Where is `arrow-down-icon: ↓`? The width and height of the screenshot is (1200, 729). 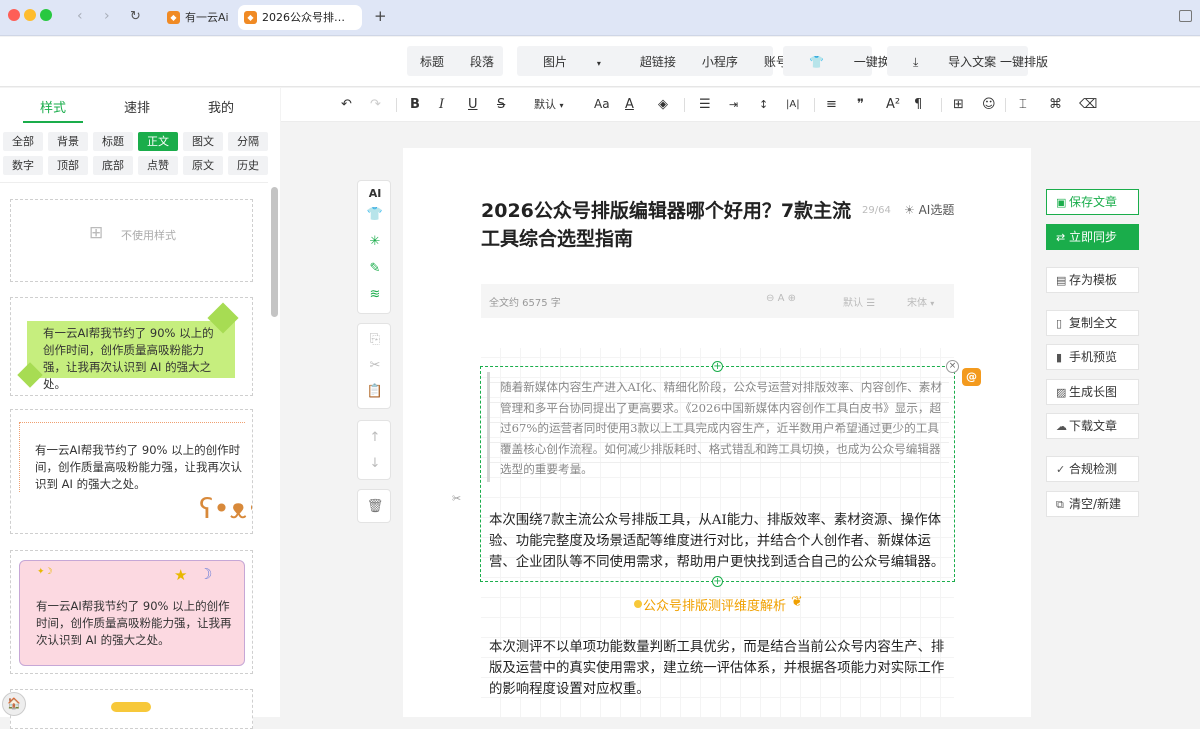
arrow-down-icon: ↓ is located at coordinates (375, 463).